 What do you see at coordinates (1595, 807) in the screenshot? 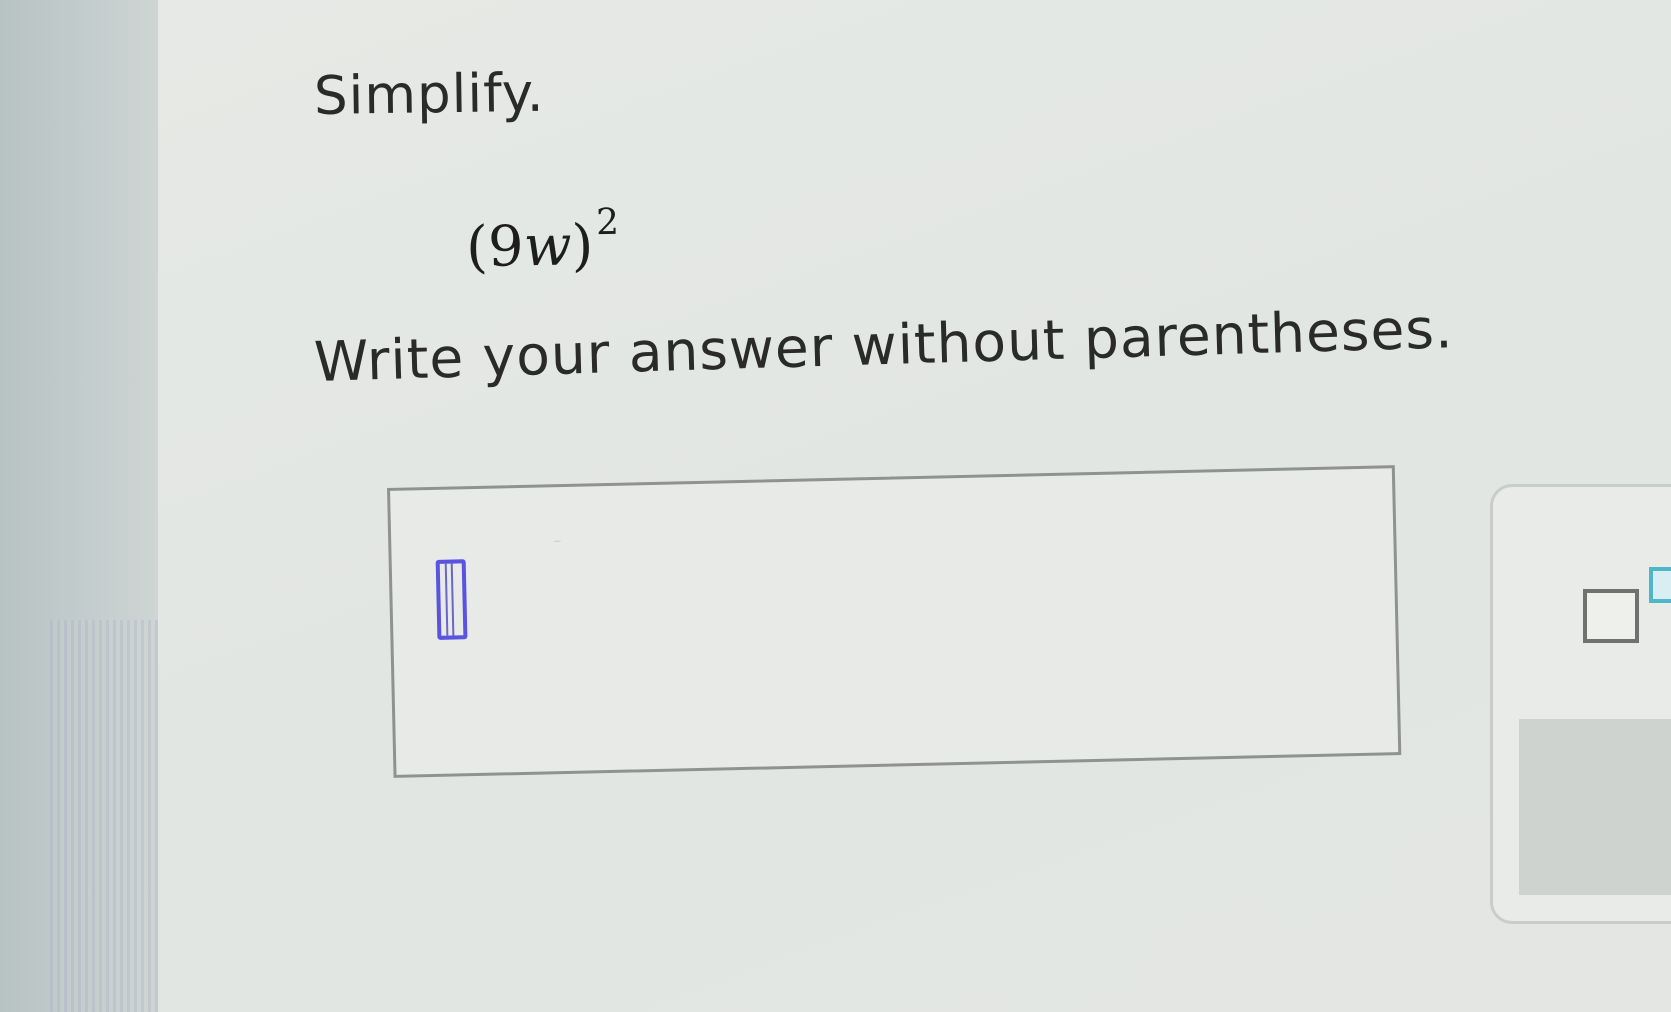
I see `toolbar-action-area` at bounding box center [1595, 807].